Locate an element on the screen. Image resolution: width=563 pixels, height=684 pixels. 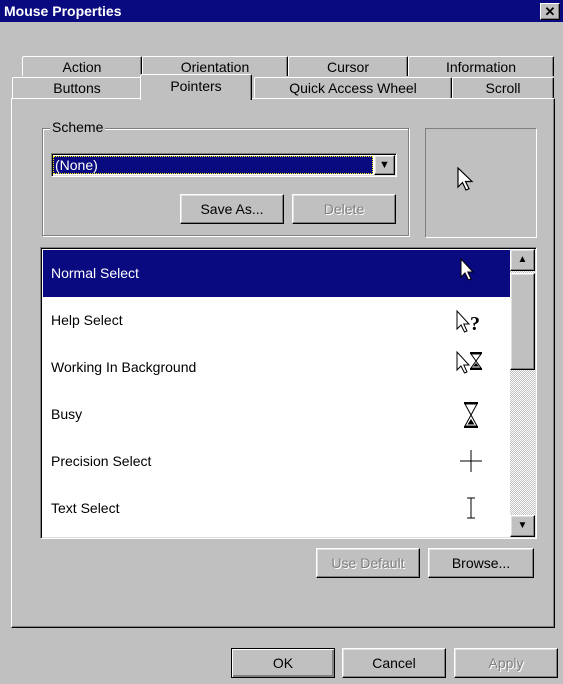
scroll-up-icon: ▲ is located at coordinates (522, 260).